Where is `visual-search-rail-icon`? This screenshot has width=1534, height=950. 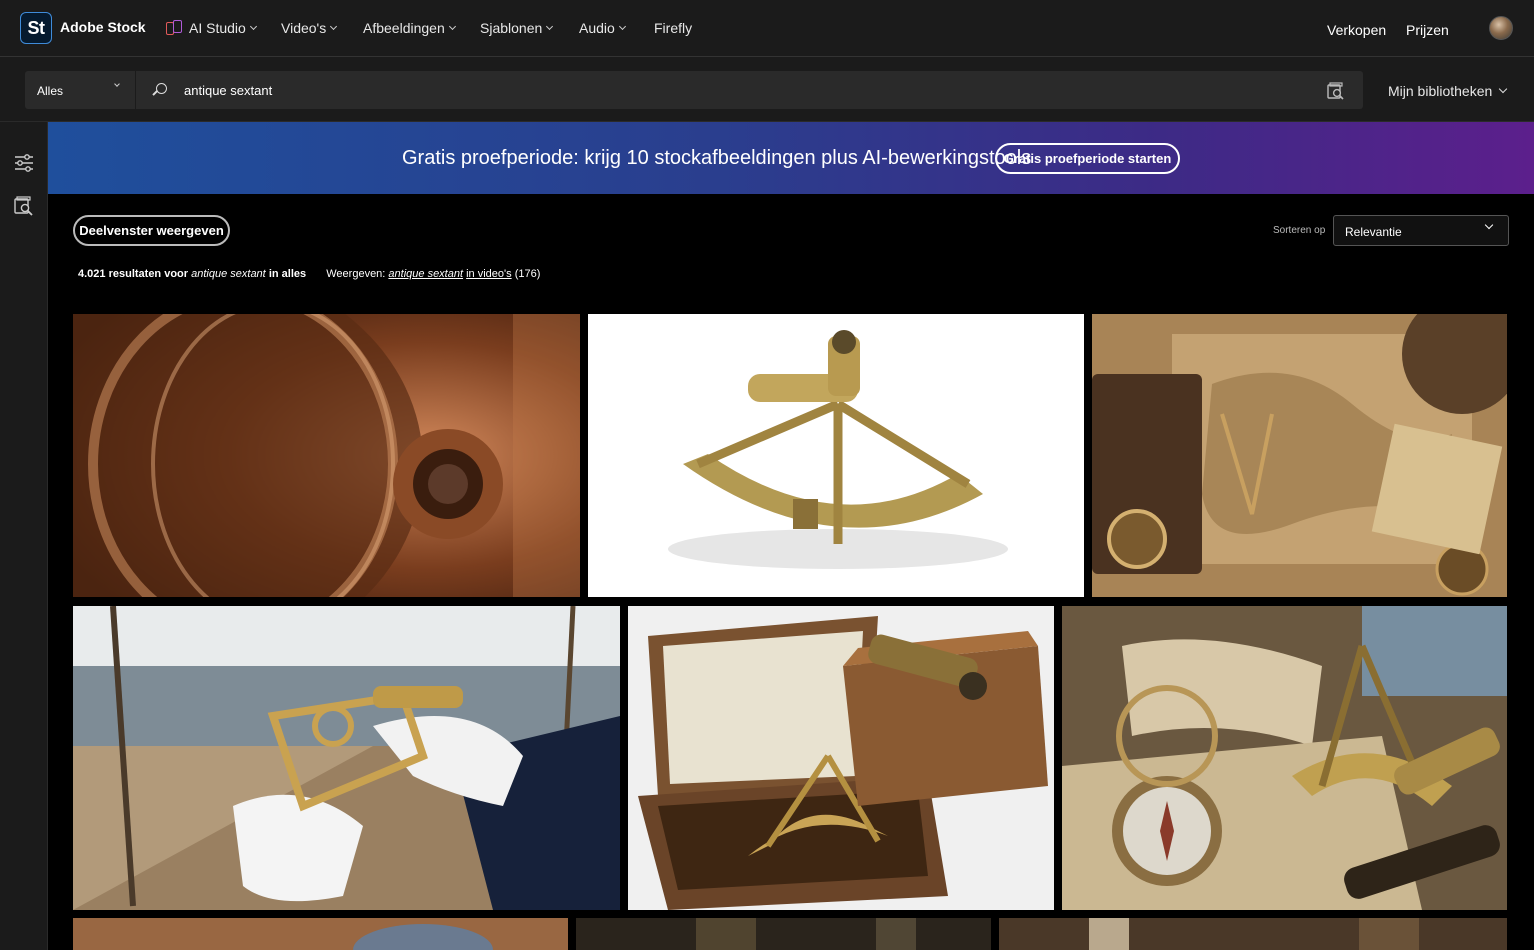
visual-search-rail-icon is located at coordinates (24, 206).